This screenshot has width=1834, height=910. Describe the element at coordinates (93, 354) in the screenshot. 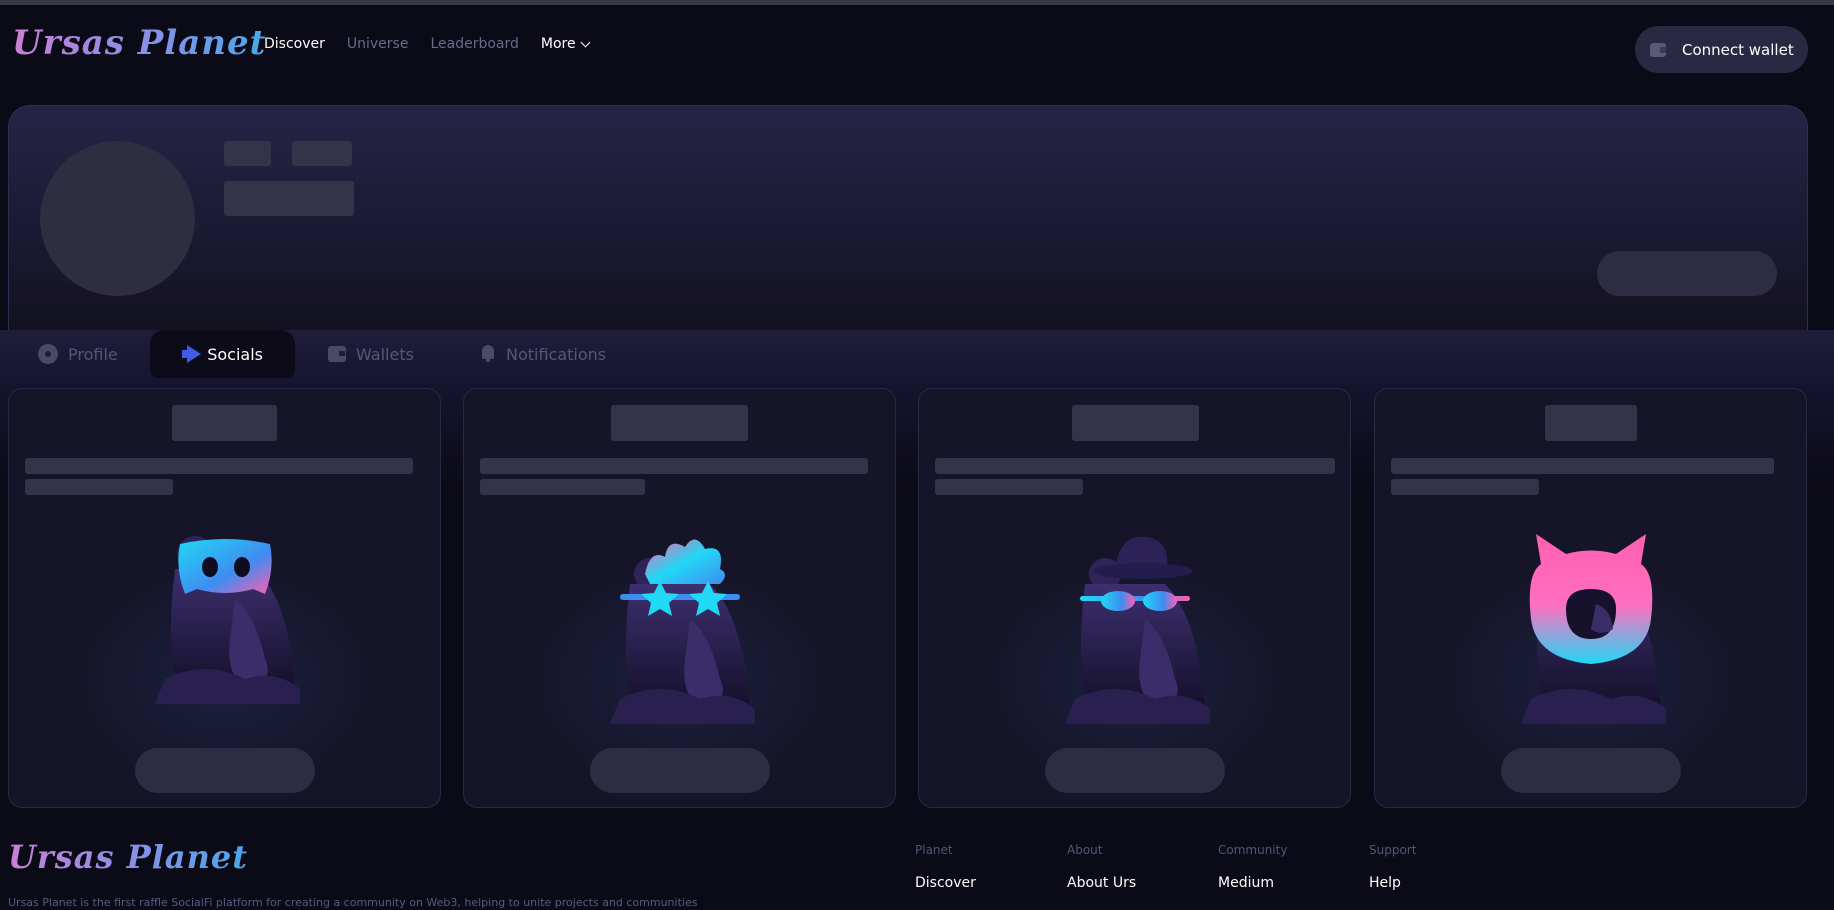

I see `tab-profile-label: Profile` at that location.